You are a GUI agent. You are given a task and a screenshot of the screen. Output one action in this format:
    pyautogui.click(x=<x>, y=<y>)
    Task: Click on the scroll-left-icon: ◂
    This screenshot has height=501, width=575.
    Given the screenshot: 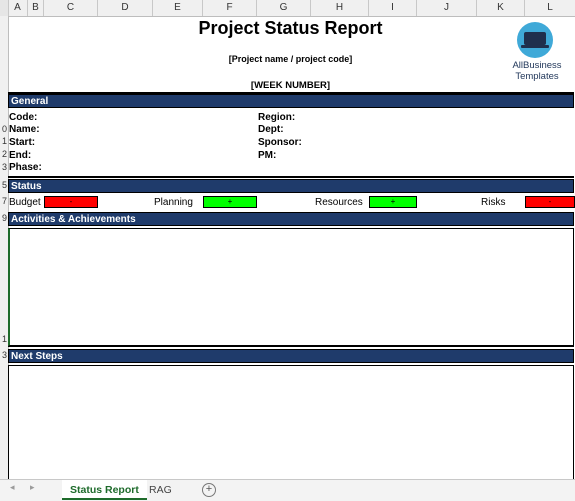 What is the action you would take?
    pyautogui.click(x=12, y=487)
    